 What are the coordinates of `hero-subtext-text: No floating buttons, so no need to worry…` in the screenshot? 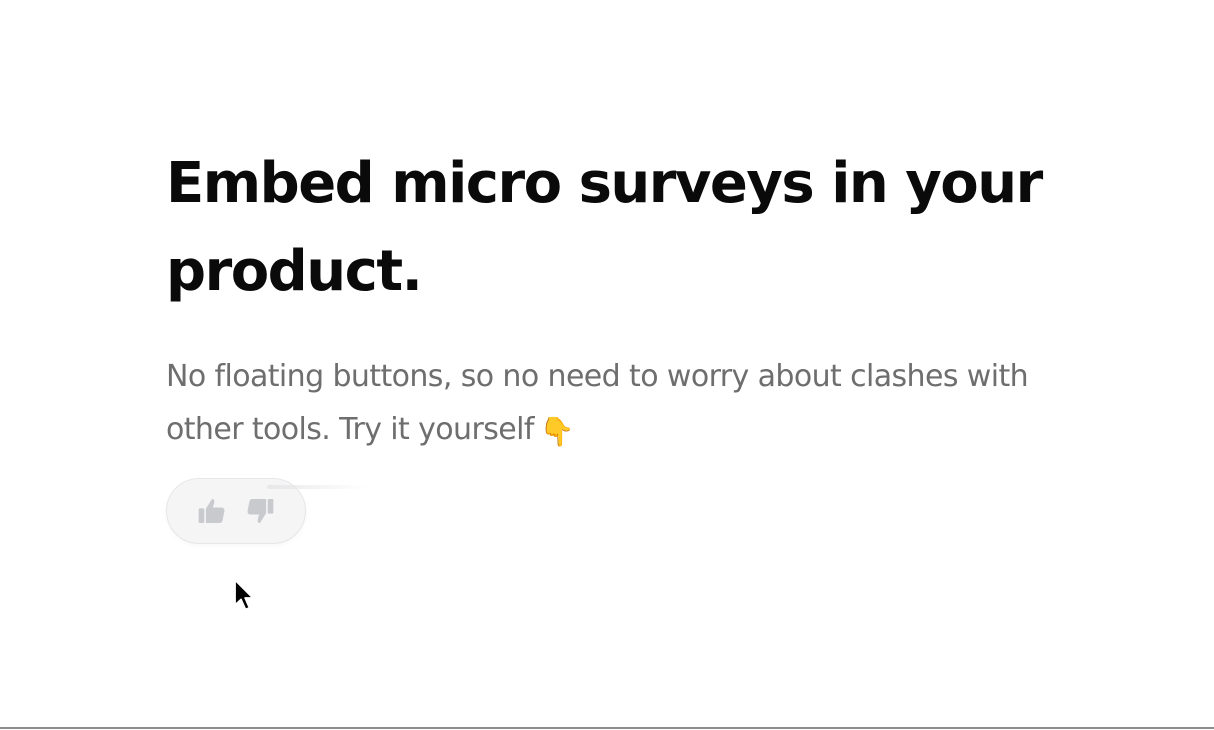 It's located at (597, 403).